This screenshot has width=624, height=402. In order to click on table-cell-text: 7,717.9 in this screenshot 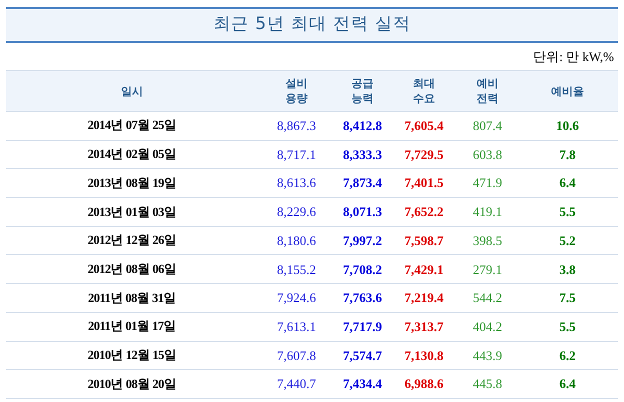, I will do `click(362, 327)`.